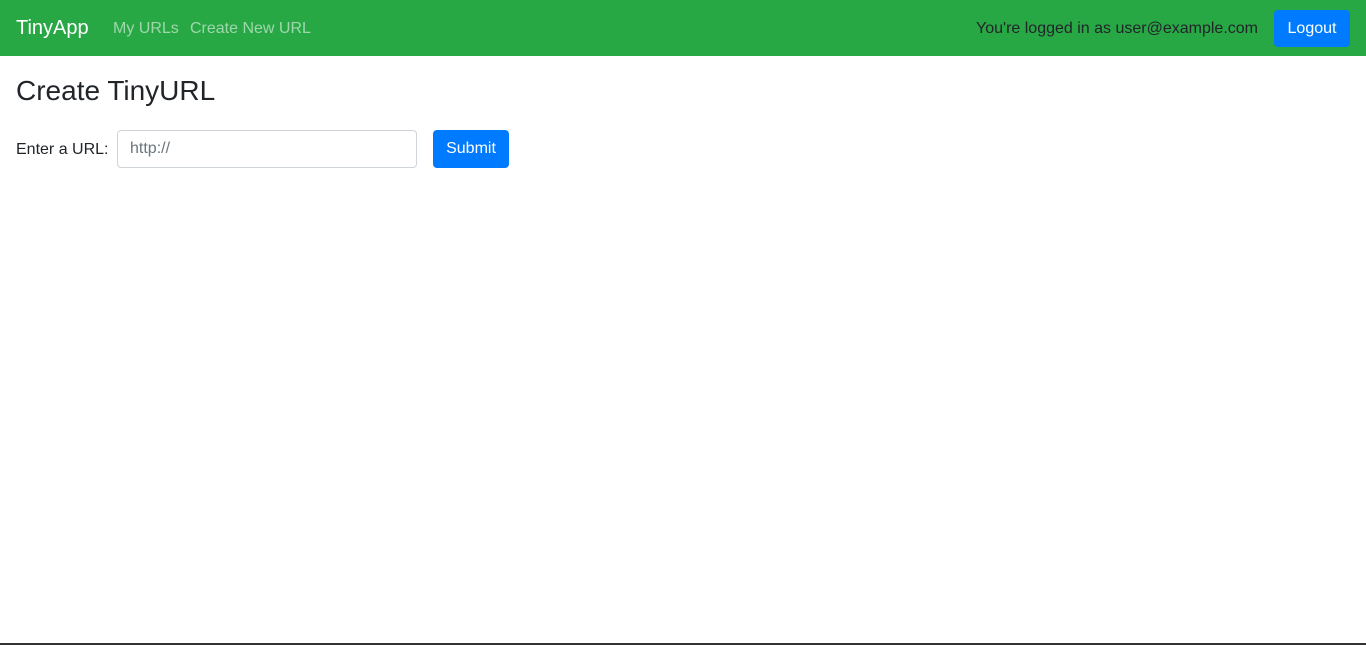 Image resolution: width=1366 pixels, height=645 pixels. What do you see at coordinates (62, 149) in the screenshot?
I see `url-label: Enter a URL:` at bounding box center [62, 149].